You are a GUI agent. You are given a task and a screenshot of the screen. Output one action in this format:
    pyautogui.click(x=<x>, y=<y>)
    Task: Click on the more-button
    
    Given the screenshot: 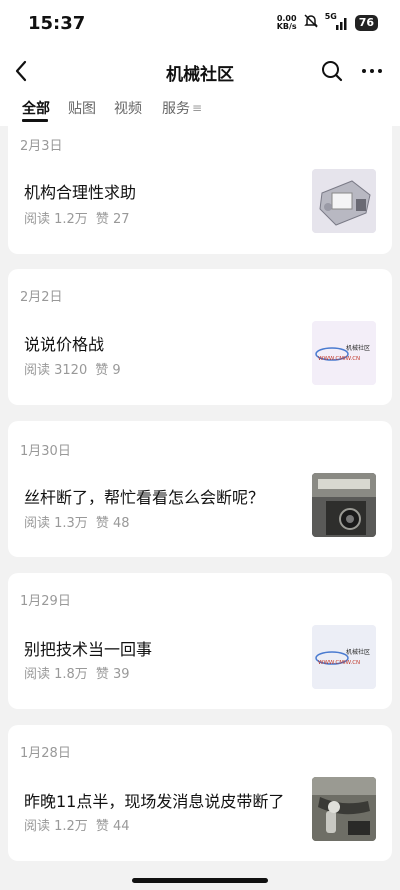 What is the action you would take?
    pyautogui.click(x=372, y=71)
    